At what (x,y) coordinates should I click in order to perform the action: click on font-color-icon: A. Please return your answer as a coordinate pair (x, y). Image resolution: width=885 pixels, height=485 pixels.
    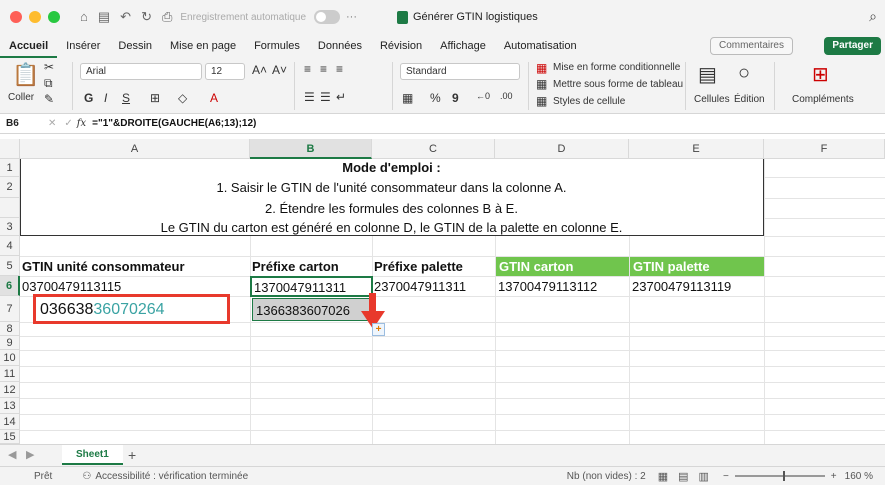
    Looking at the image, I should click on (214, 98).